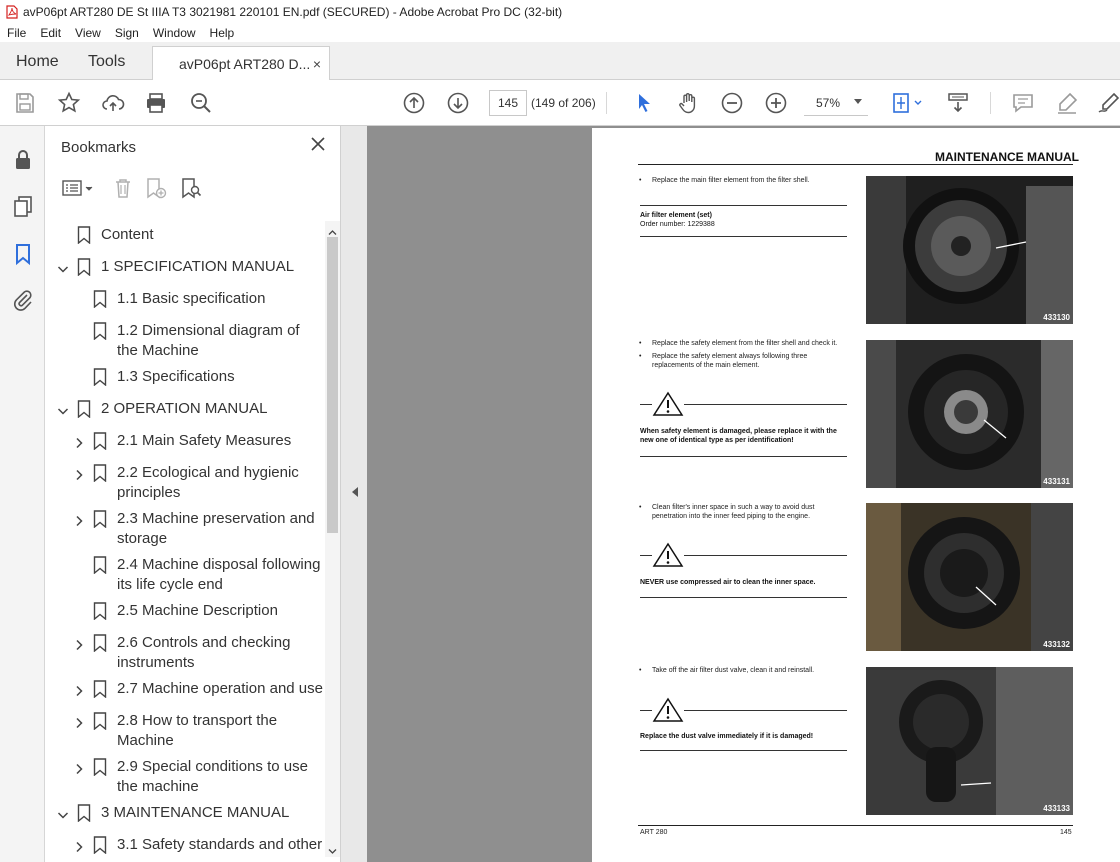 This screenshot has width=1120, height=862. What do you see at coordinates (969, 250) in the screenshot?
I see `filter-photo: 433130` at bounding box center [969, 250].